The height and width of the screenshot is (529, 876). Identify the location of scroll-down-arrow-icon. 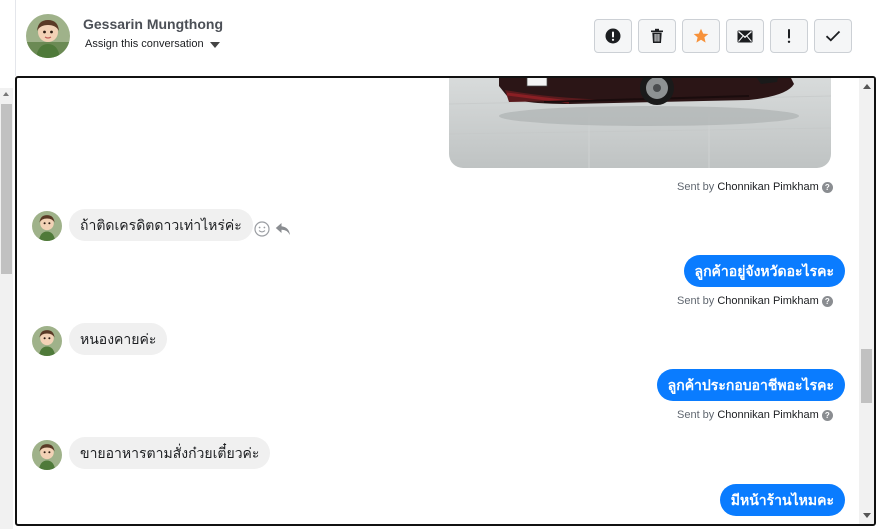
(867, 515).